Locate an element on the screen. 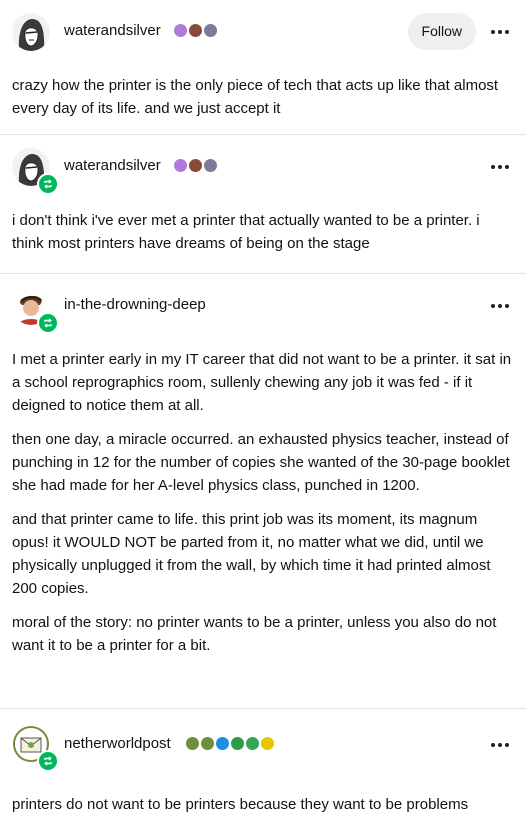 The height and width of the screenshot is (832, 526). avatar is located at coordinates (31, 32).